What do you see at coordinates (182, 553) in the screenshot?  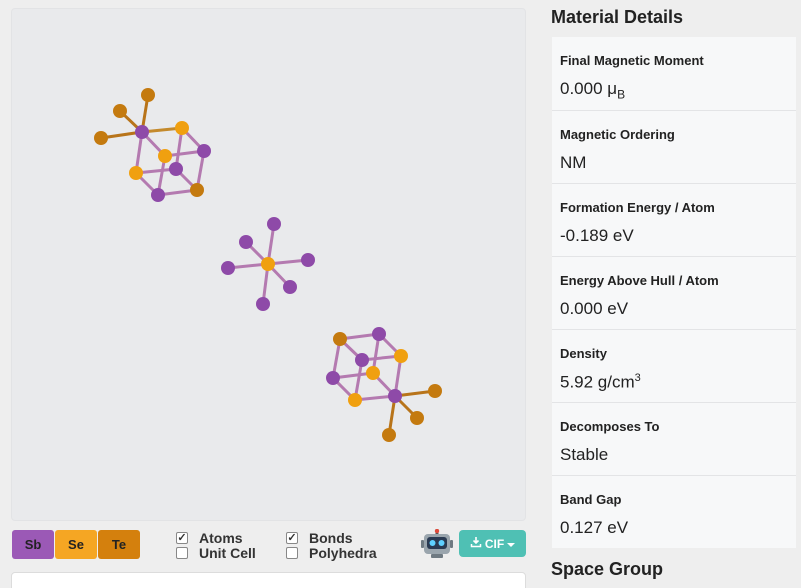 I see `unit-cell-checkbox` at bounding box center [182, 553].